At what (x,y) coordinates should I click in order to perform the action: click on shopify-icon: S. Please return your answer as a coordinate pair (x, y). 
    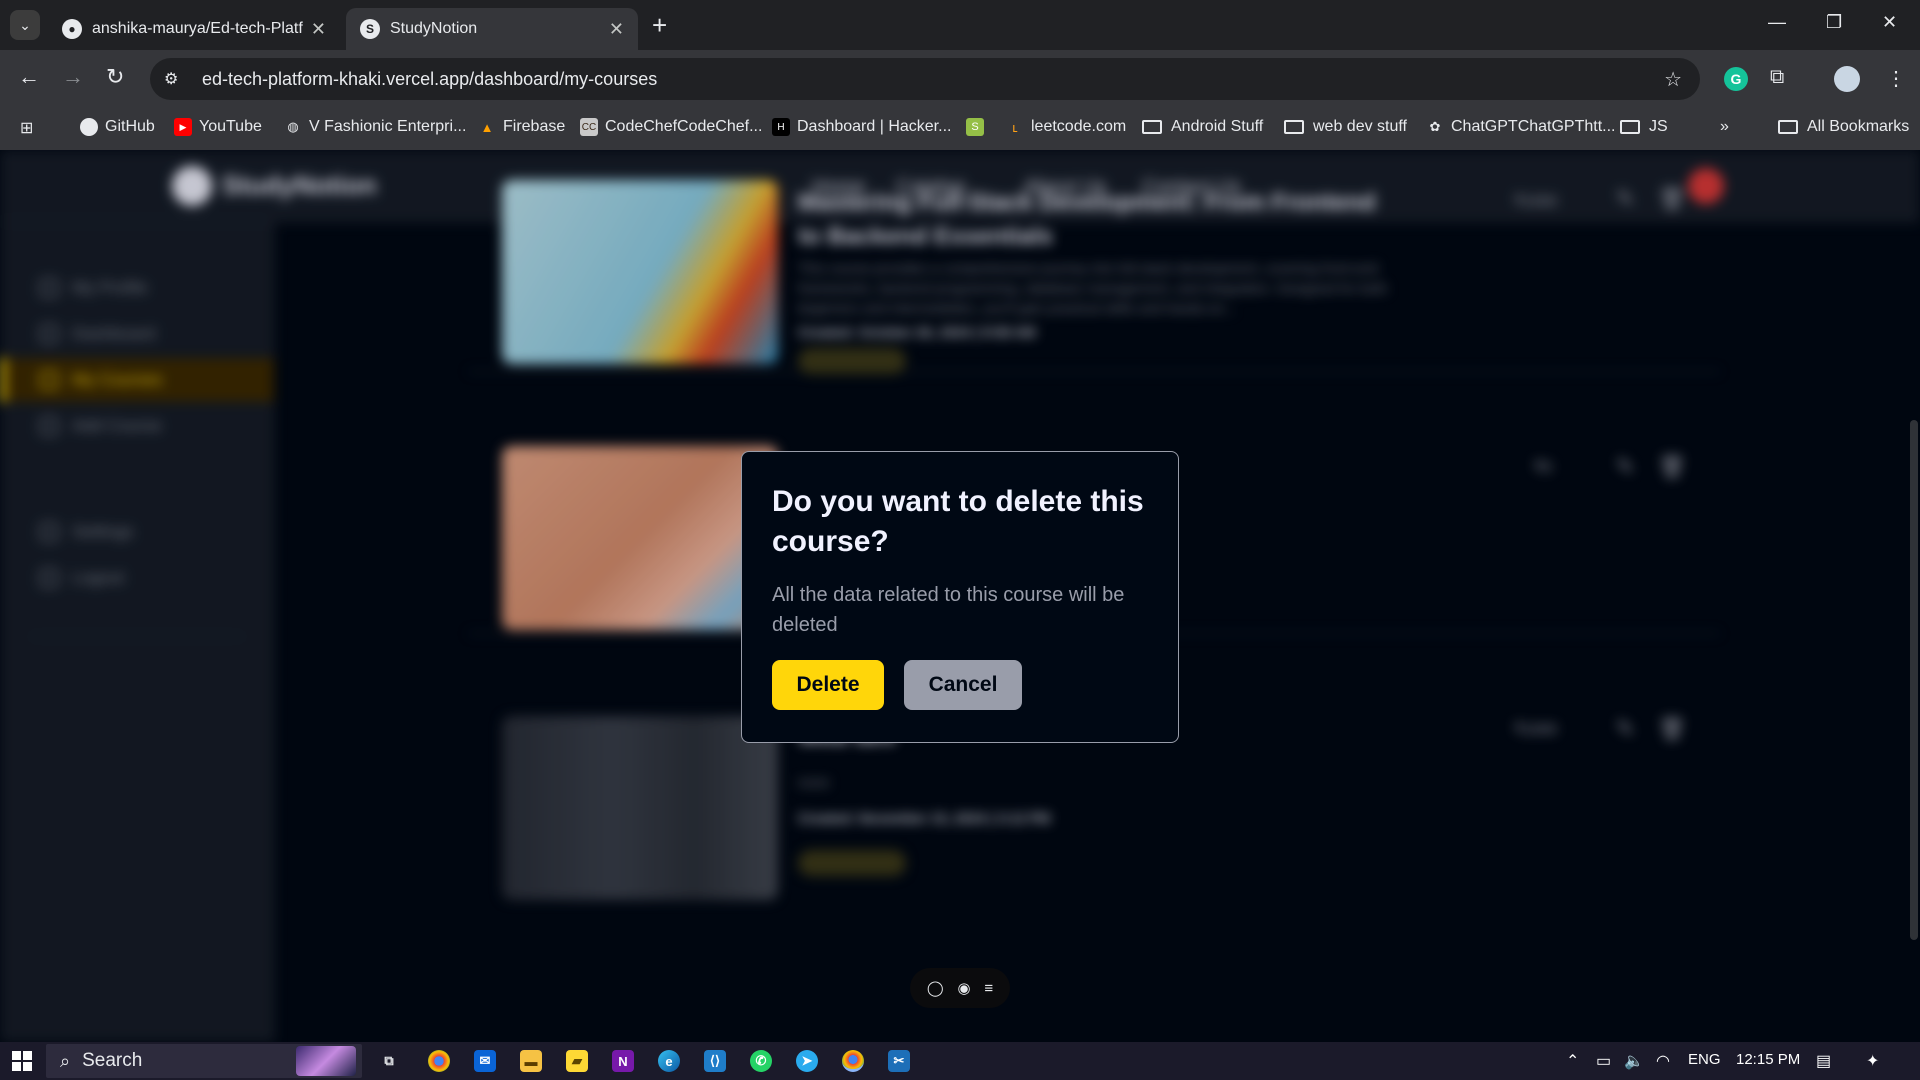
    Looking at the image, I should click on (975, 127).